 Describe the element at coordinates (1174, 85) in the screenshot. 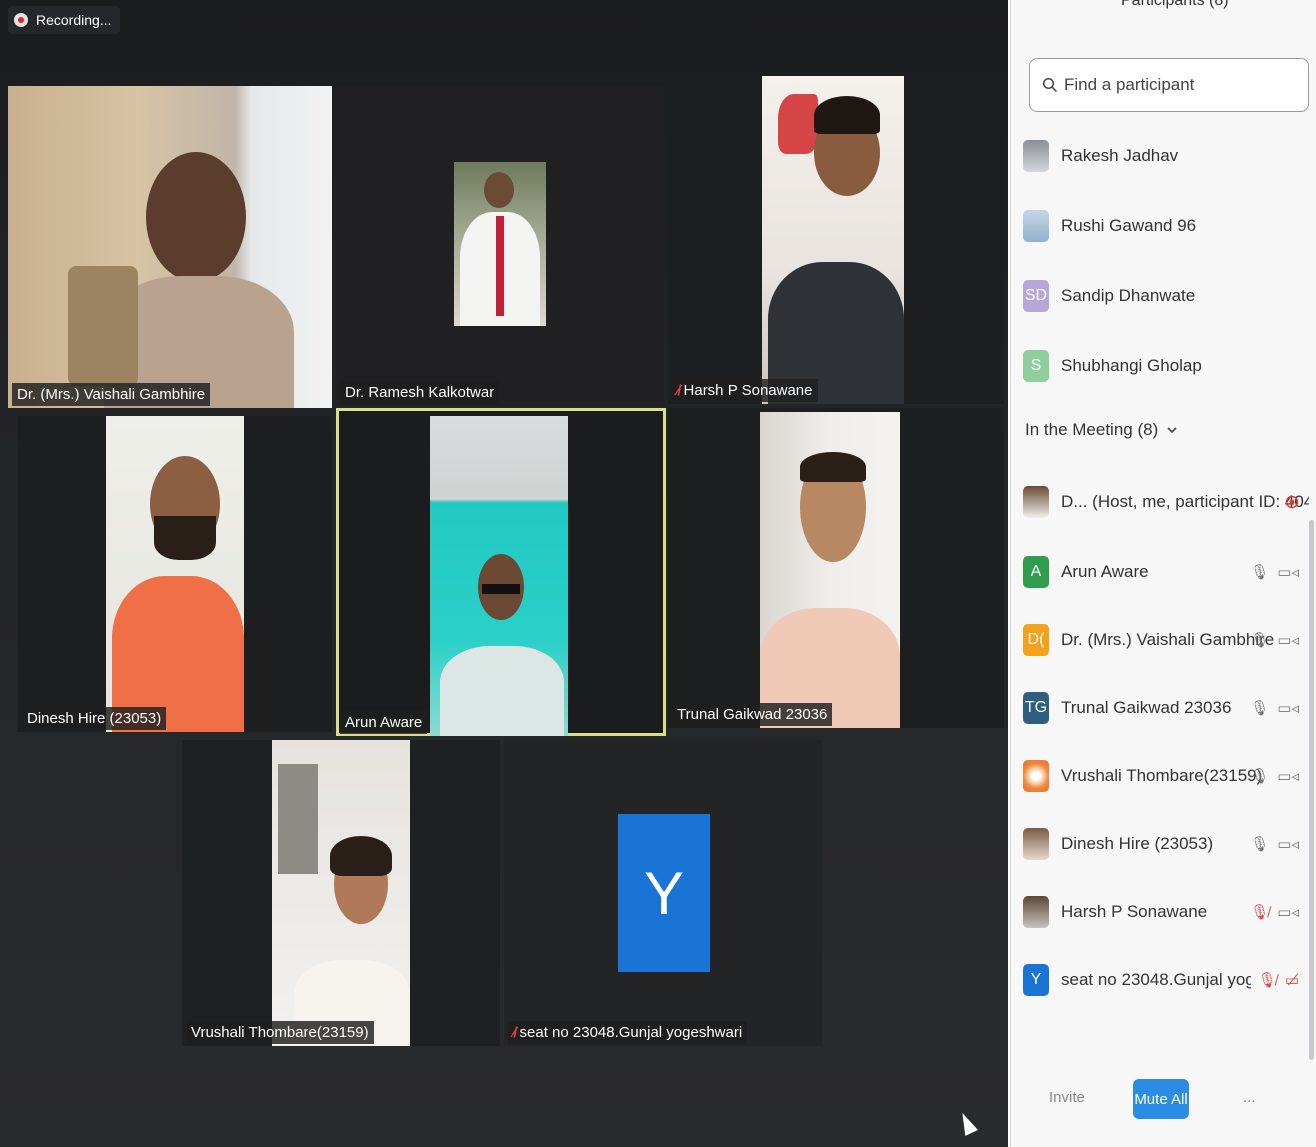

I see `search-input` at that location.